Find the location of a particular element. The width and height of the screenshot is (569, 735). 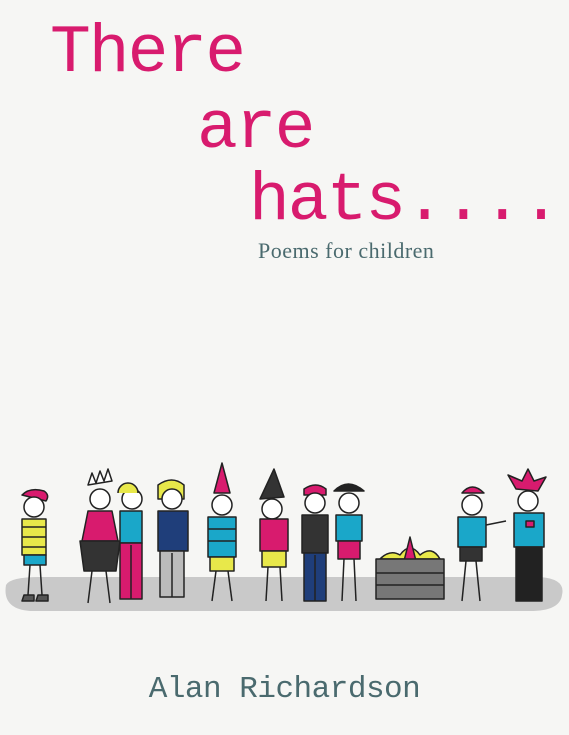

title-line-2: are is located at coordinates (256, 129).